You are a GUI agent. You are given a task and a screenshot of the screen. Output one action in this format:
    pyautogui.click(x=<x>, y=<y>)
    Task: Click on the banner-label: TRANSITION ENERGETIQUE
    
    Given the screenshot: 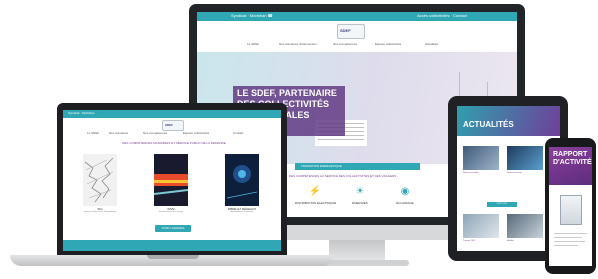 What is the action you would take?
    pyautogui.click(x=321, y=166)
    